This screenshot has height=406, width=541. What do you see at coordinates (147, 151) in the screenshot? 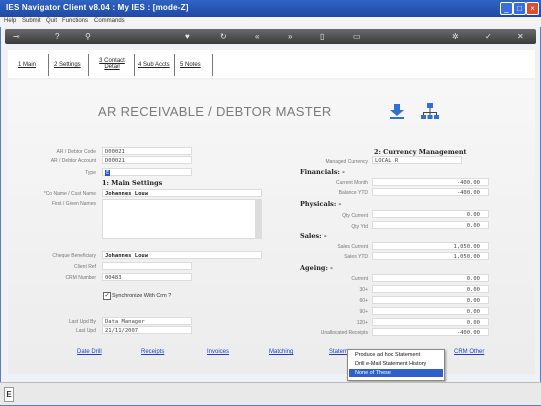
I see `debtor-code-field: D00021` at bounding box center [147, 151].